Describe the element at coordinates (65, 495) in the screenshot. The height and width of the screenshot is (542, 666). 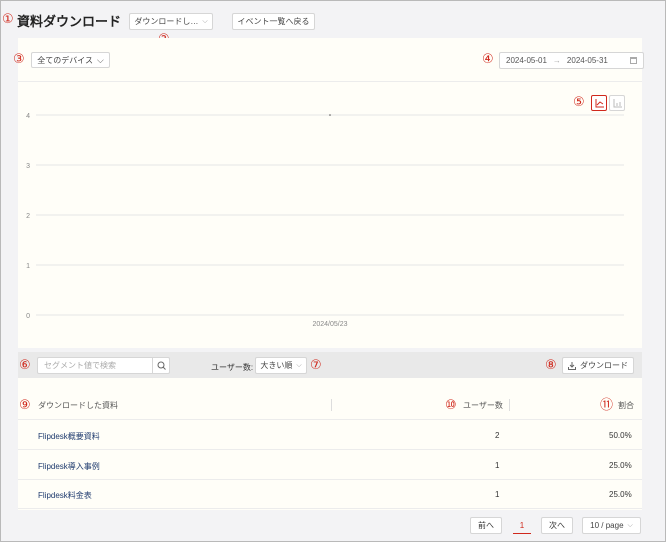
I see `material-link: Flipdesk料金表` at that location.